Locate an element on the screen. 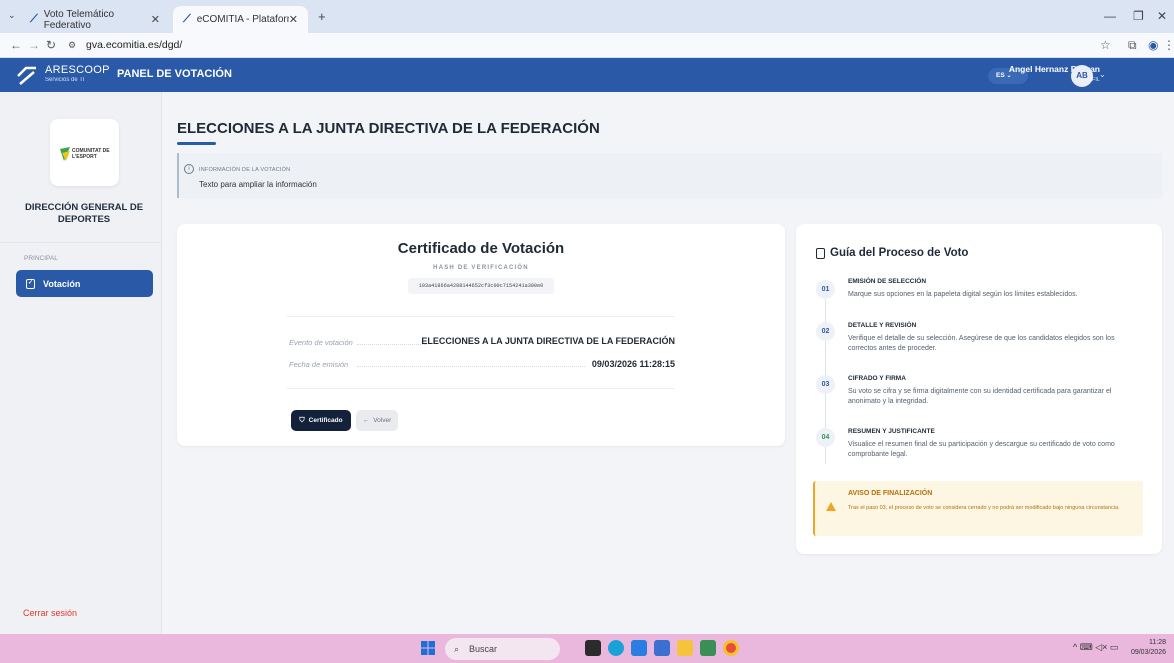  edge-icon is located at coordinates (616, 648).